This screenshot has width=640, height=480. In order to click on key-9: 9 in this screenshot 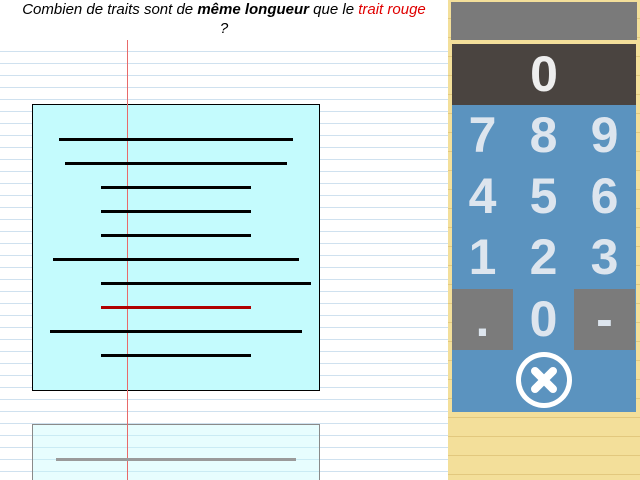, I will do `click(604, 135)`.